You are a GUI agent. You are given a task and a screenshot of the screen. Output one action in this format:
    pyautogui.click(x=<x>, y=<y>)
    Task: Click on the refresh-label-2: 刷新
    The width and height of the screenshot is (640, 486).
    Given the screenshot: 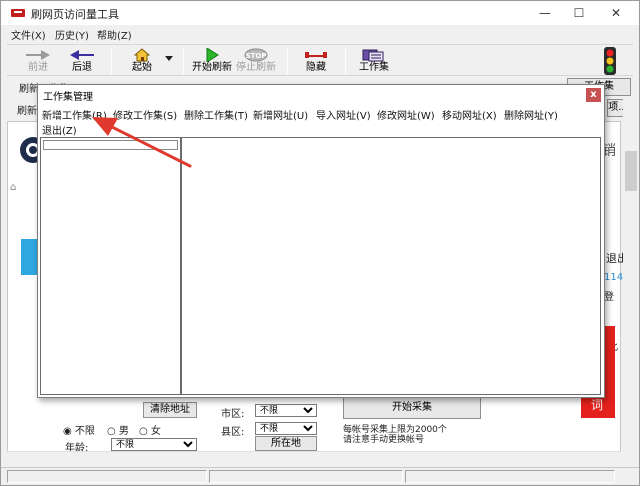 What is the action you would take?
    pyautogui.click(x=27, y=111)
    